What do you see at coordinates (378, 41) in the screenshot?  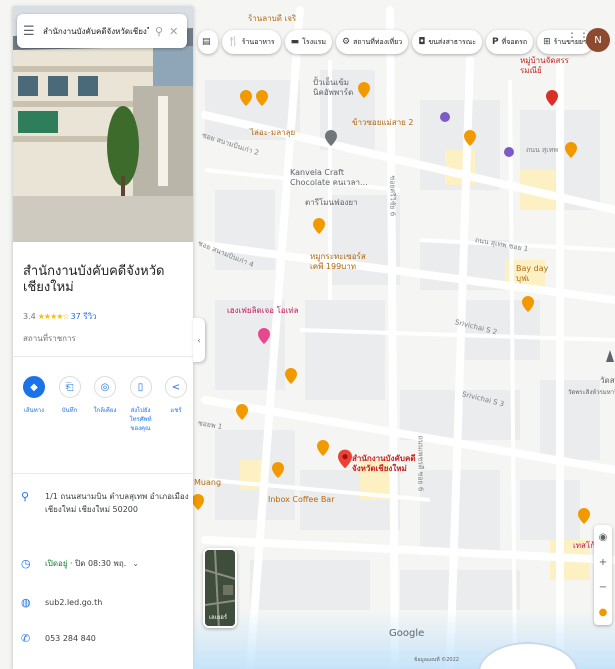 I see `chip-label: สถานที่ท่องเที่ยว` at bounding box center [378, 41].